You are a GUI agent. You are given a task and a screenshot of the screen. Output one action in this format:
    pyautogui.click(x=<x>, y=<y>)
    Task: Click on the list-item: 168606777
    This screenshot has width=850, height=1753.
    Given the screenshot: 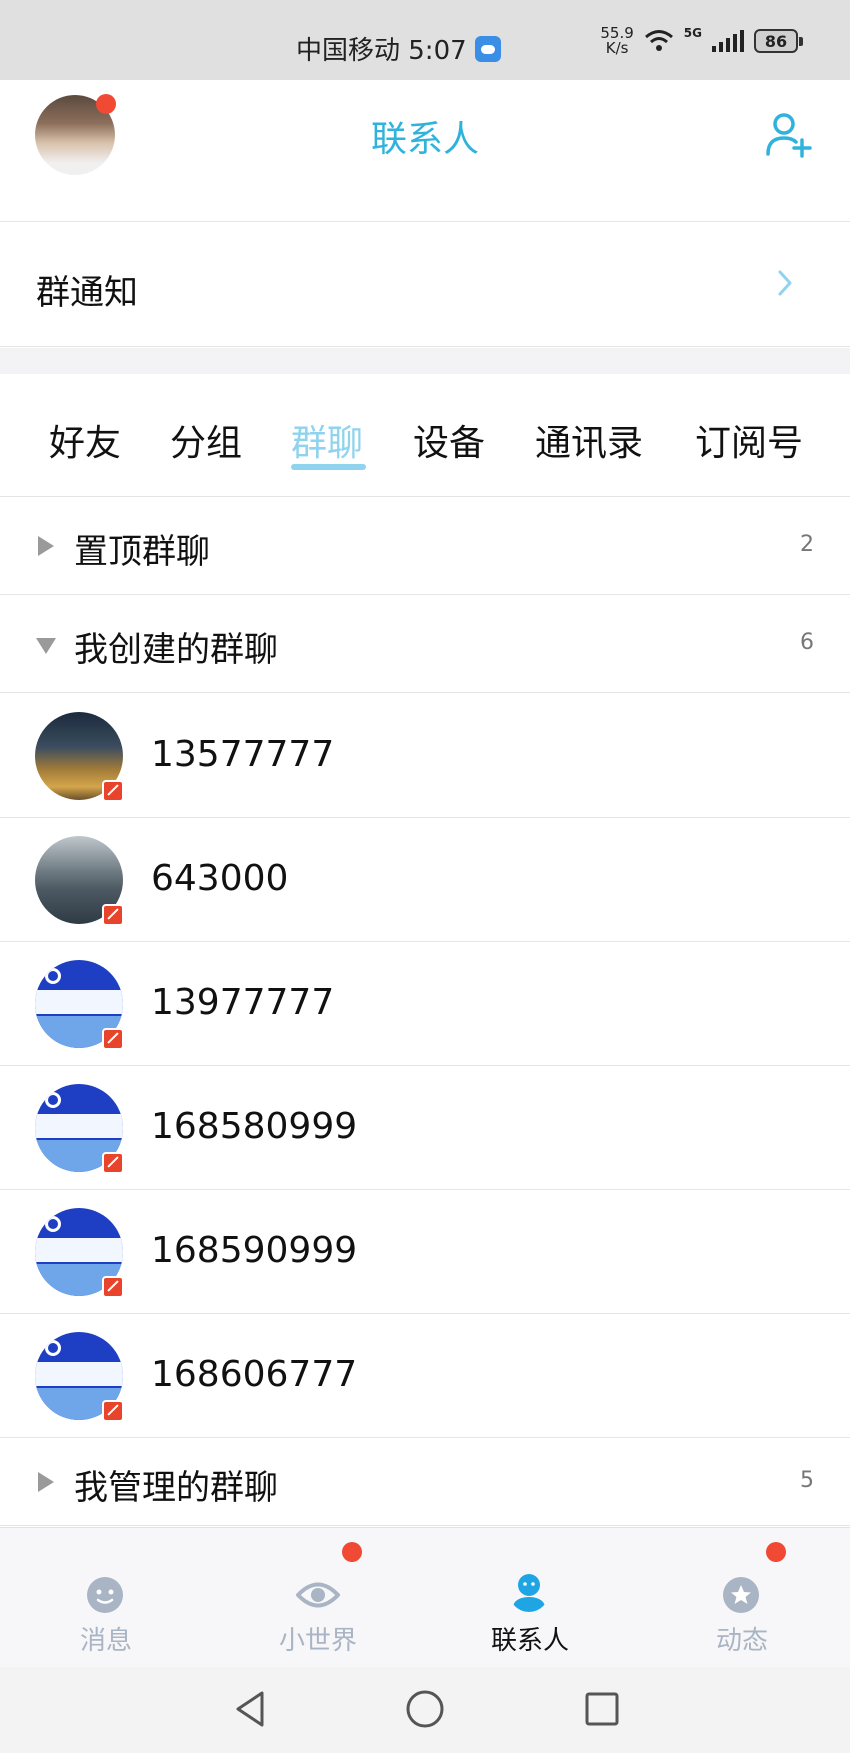 What is the action you would take?
    pyautogui.click(x=425, y=1376)
    